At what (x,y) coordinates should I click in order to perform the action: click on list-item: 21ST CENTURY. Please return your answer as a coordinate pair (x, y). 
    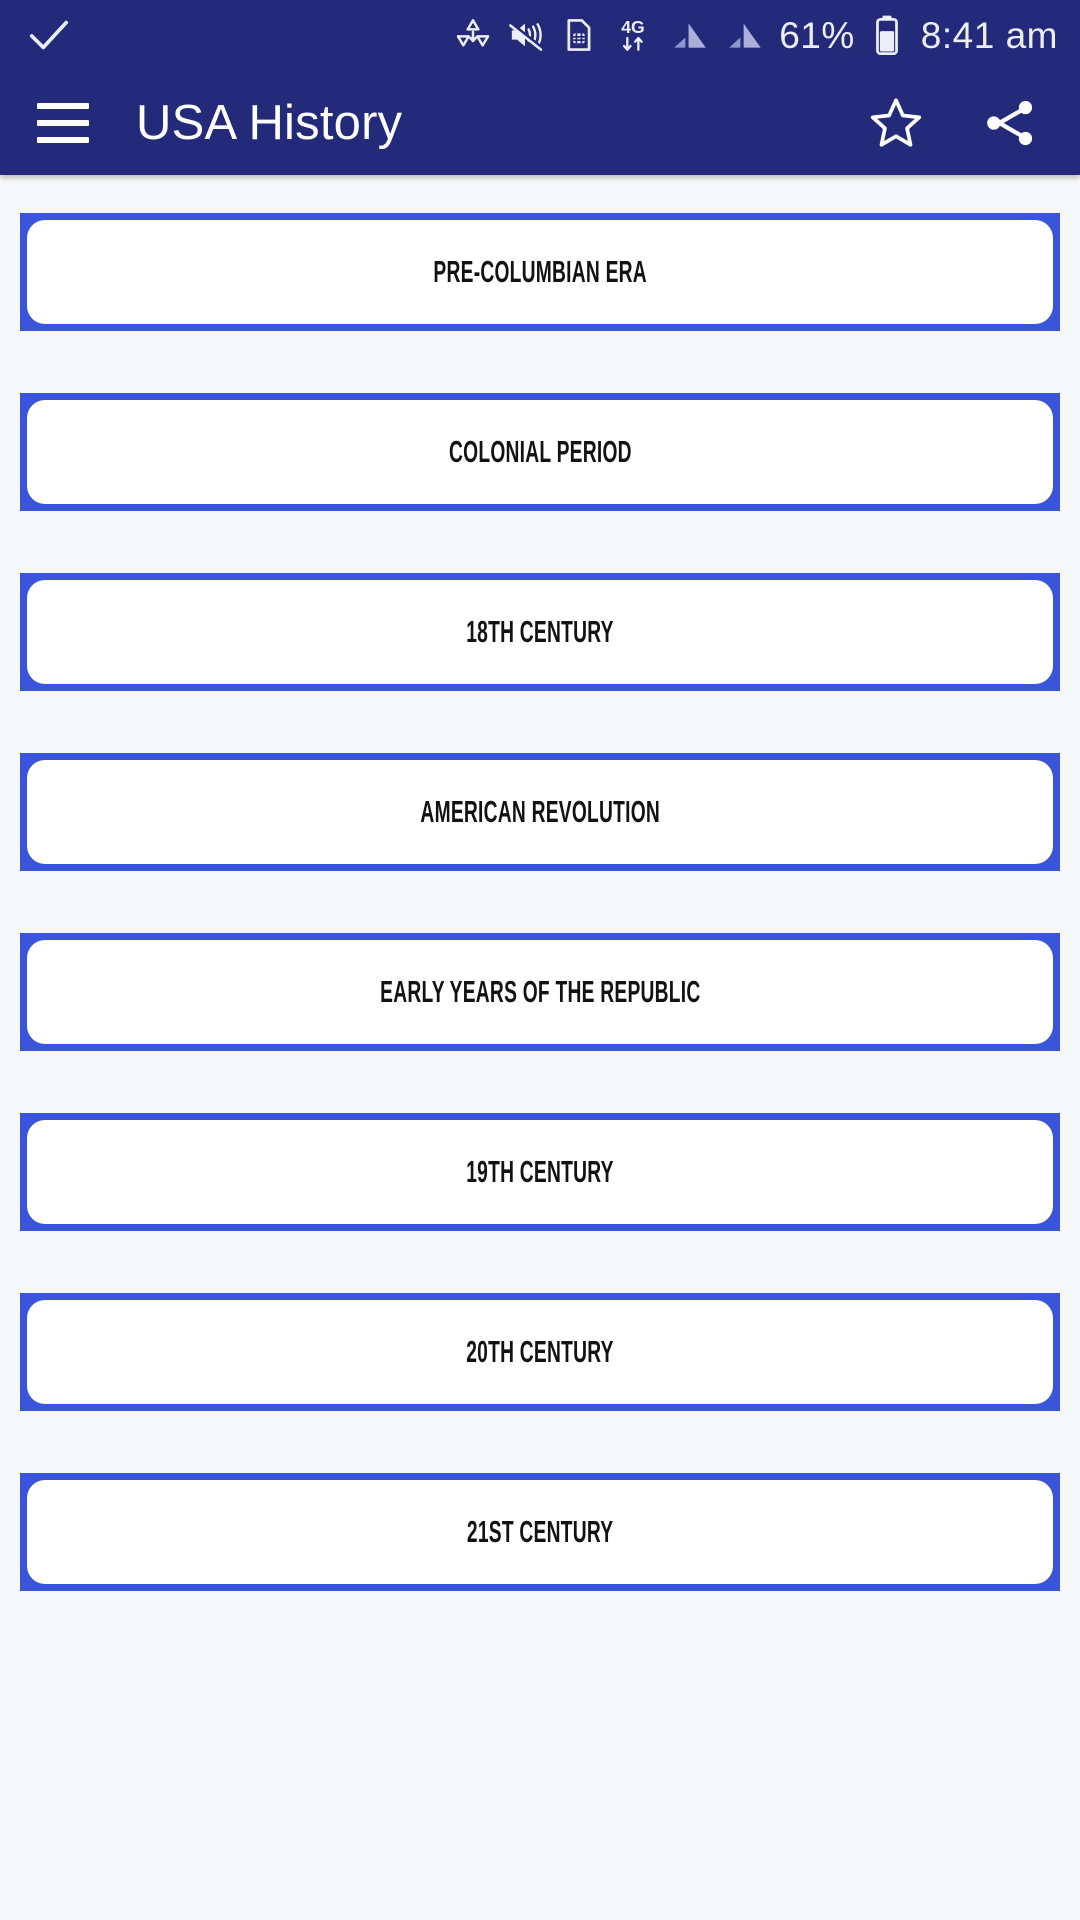
    Looking at the image, I should click on (540, 1532).